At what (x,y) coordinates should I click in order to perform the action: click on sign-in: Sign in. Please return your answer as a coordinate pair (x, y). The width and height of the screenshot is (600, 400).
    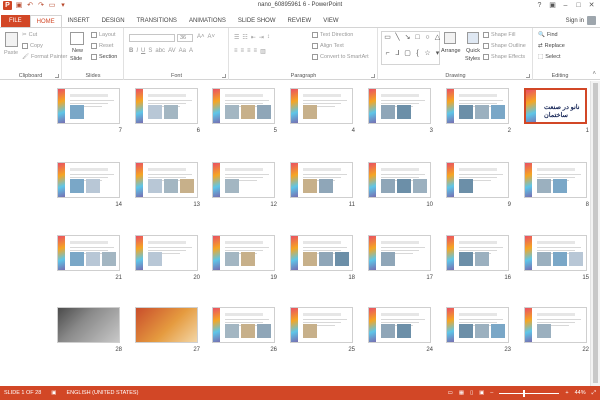
    Looking at the image, I should click on (581, 20).